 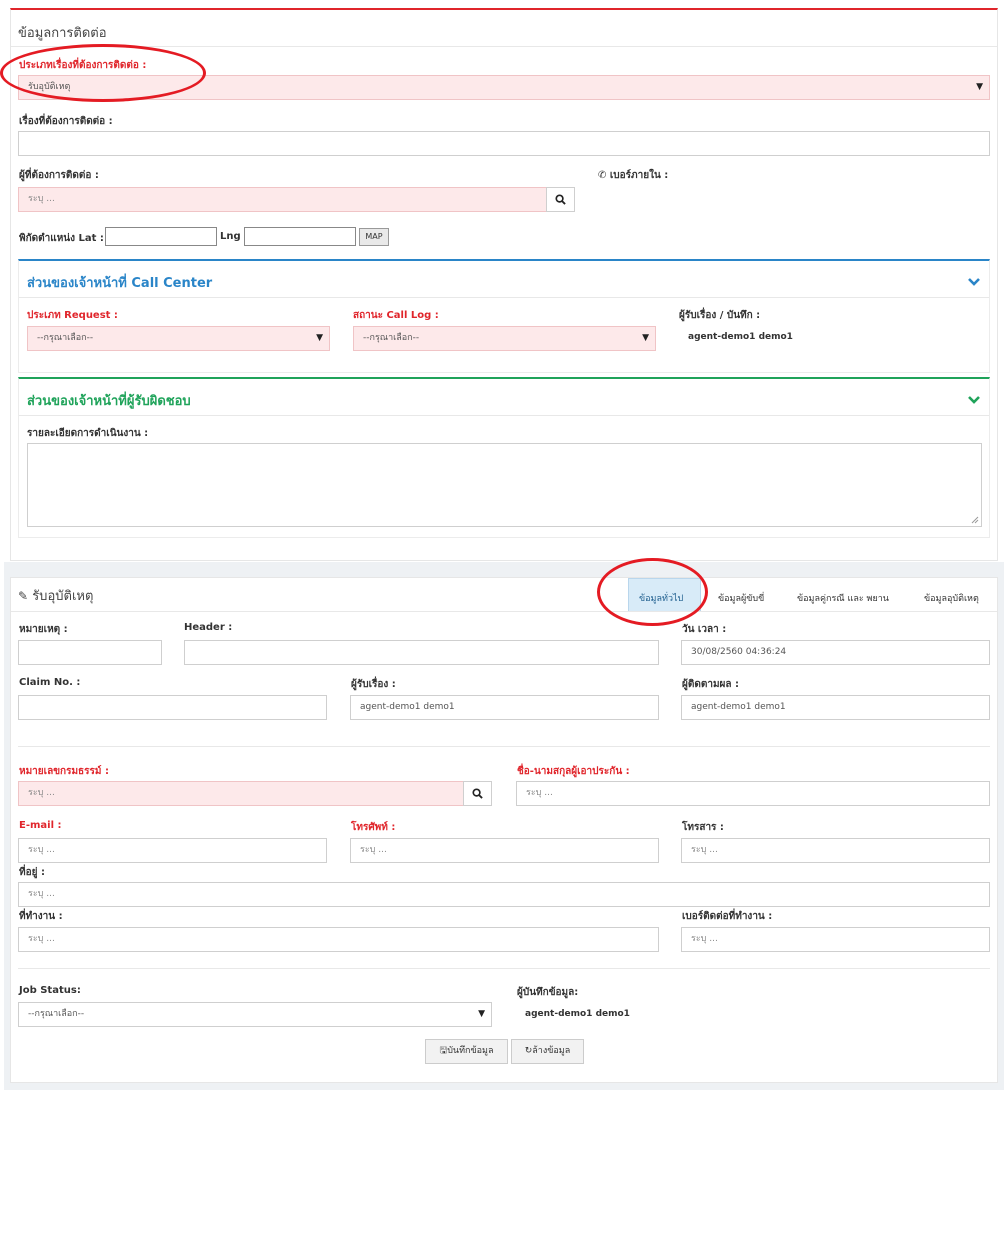 I want to click on tab-accident-info: ข้อมูลอุบัติเหตุ, so click(x=951, y=598).